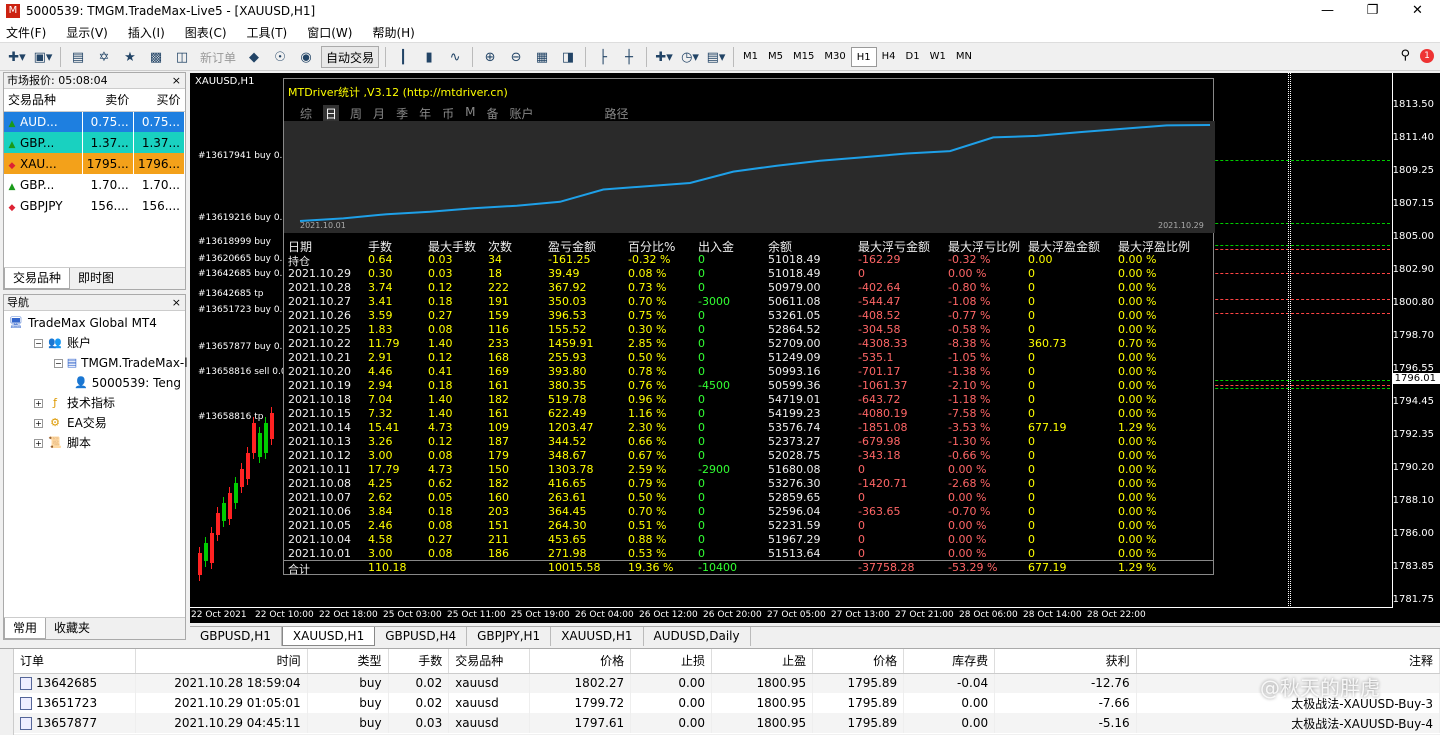 The height and width of the screenshot is (735, 1440). What do you see at coordinates (94, 343) in the screenshot?
I see `nav-item: − 👥 账户` at bounding box center [94, 343].